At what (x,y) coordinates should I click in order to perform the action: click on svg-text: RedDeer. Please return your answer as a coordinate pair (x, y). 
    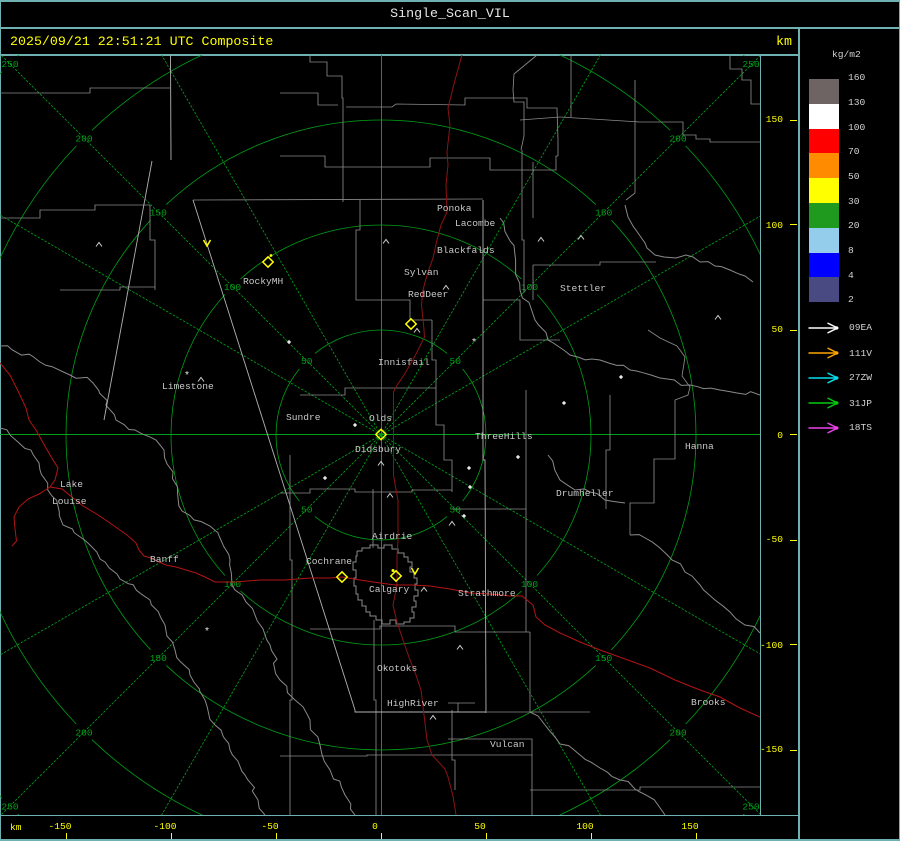
    Looking at the image, I should click on (428, 294).